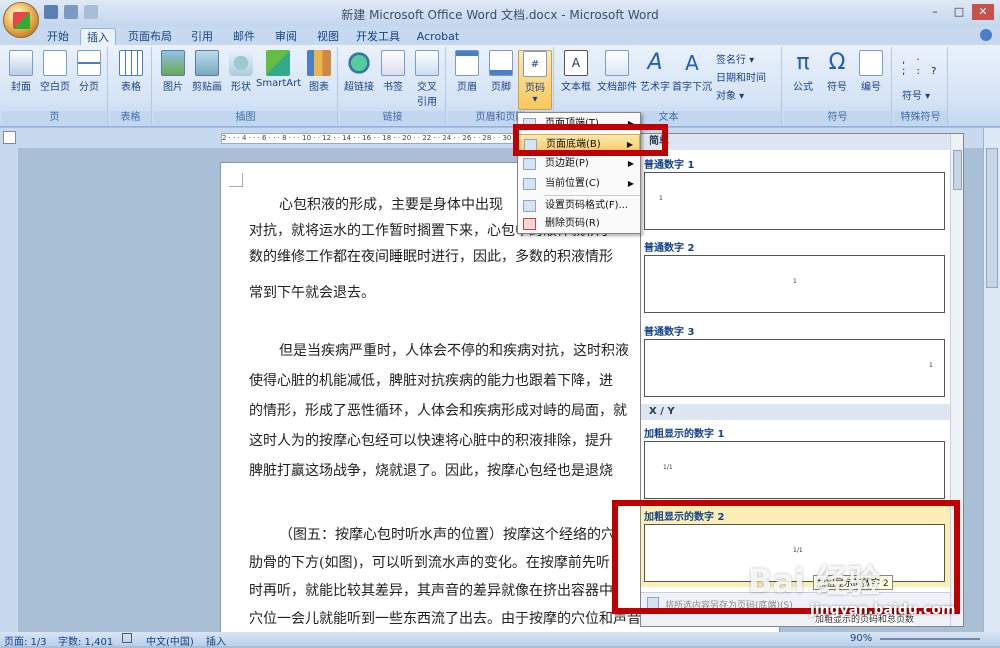 The image size is (1000, 648). I want to click on group-label-special-symbols: 特殊符号, so click(920, 117).